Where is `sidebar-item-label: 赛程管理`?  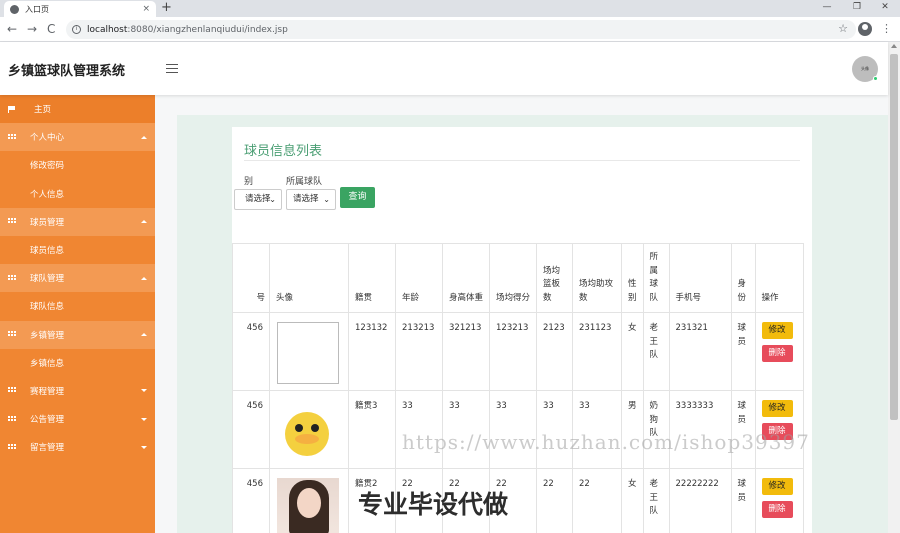
sidebar-item-label: 赛程管理 is located at coordinates (47, 391).